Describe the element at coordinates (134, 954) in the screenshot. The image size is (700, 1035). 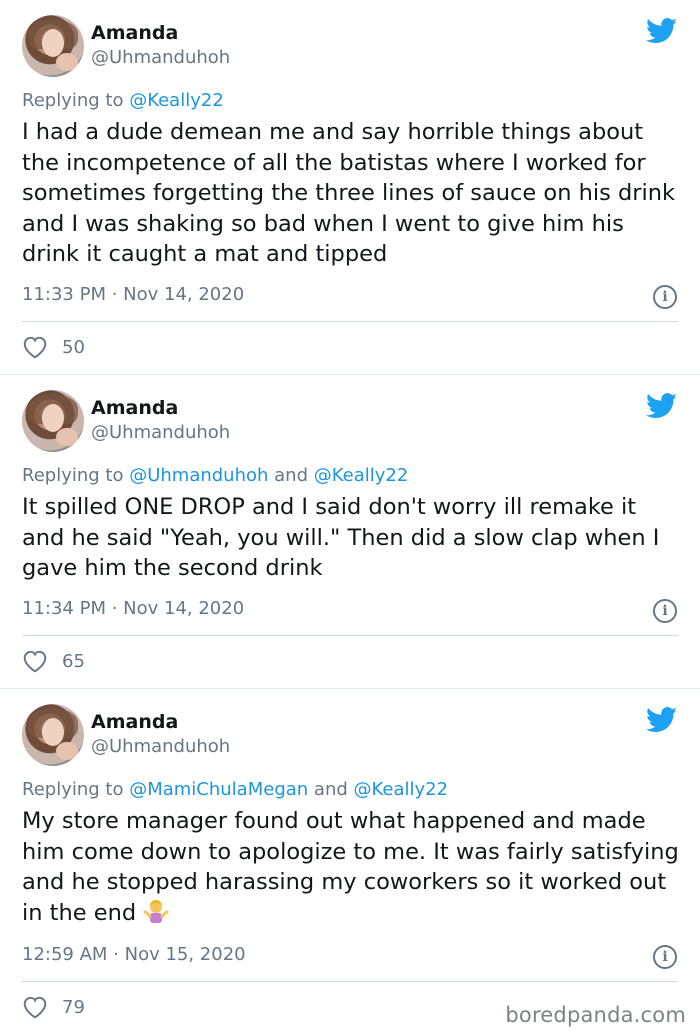
I see `tweet-timestamp: 12:59 AM · Nov 15, 2020` at that location.